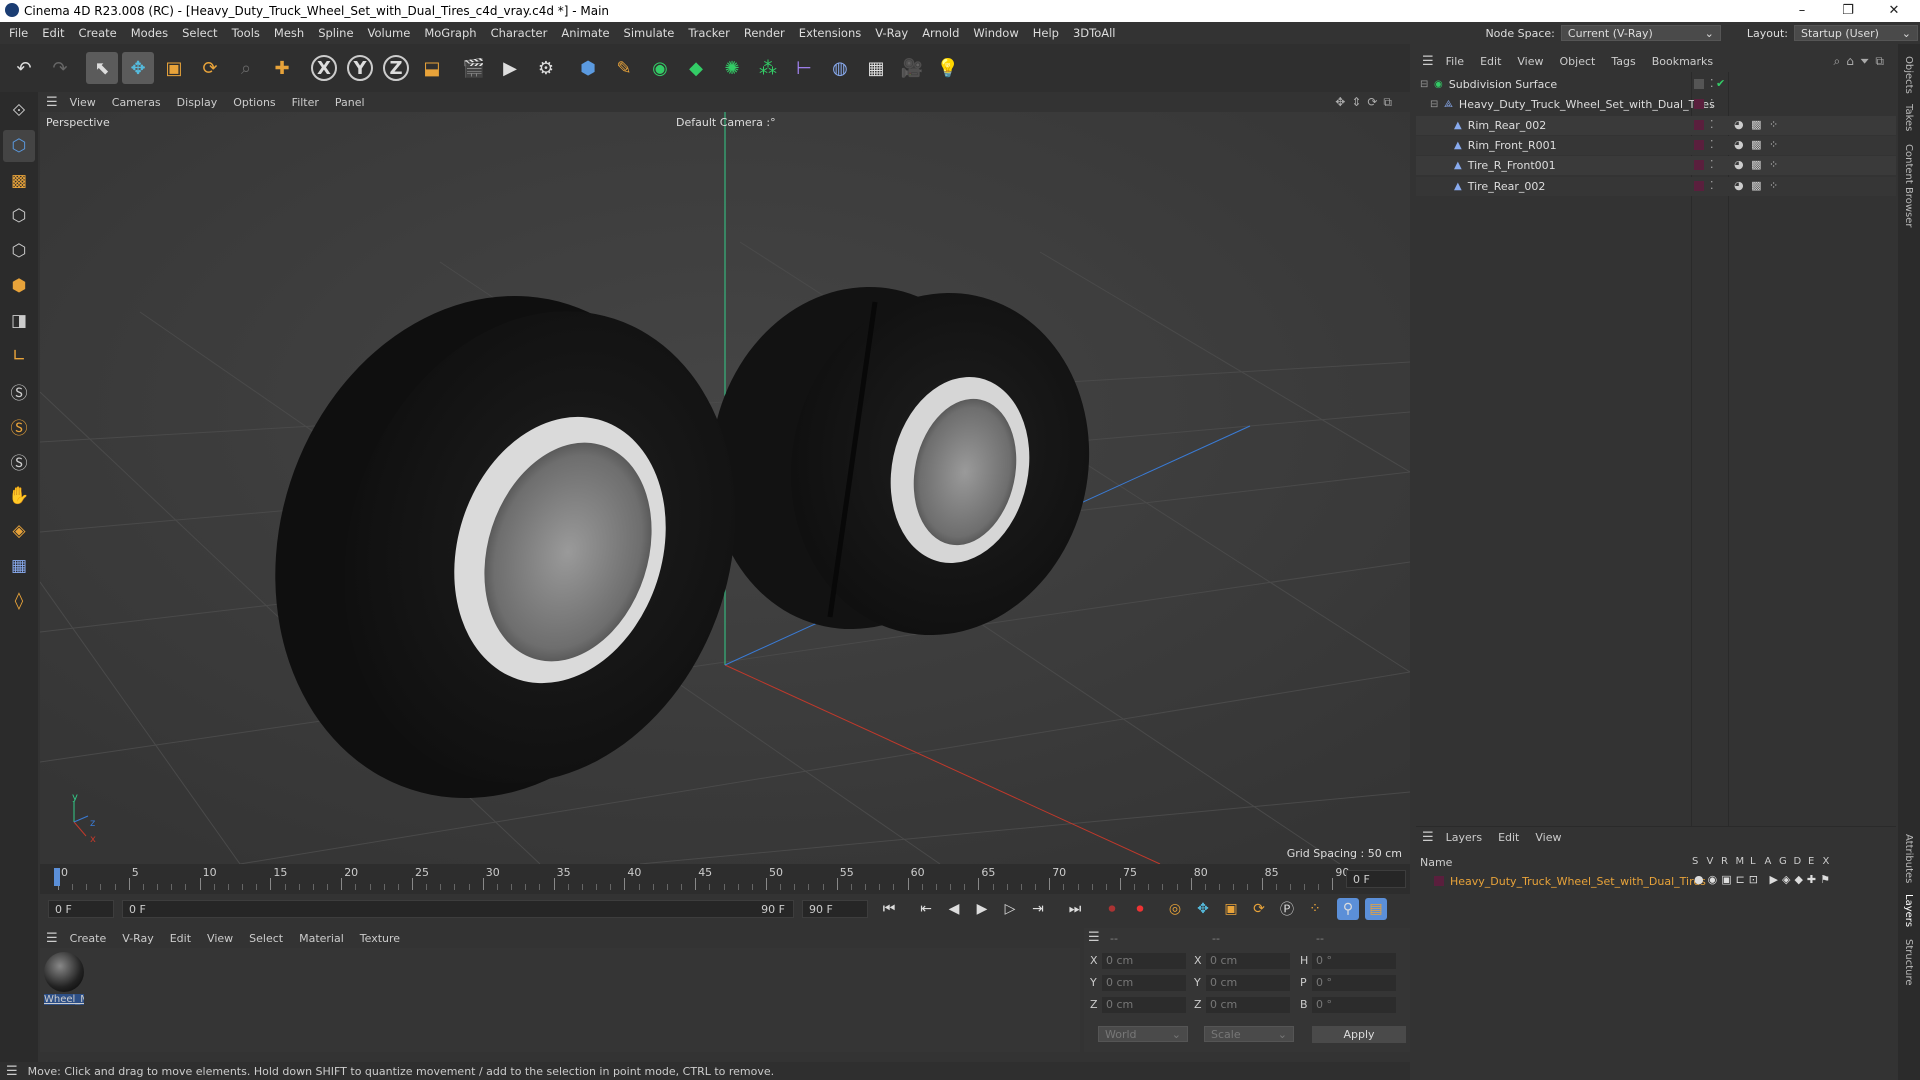 Image resolution: width=1920 pixels, height=1080 pixels. What do you see at coordinates (180, 938) in the screenshot?
I see `material-menu-edit: Edit` at bounding box center [180, 938].